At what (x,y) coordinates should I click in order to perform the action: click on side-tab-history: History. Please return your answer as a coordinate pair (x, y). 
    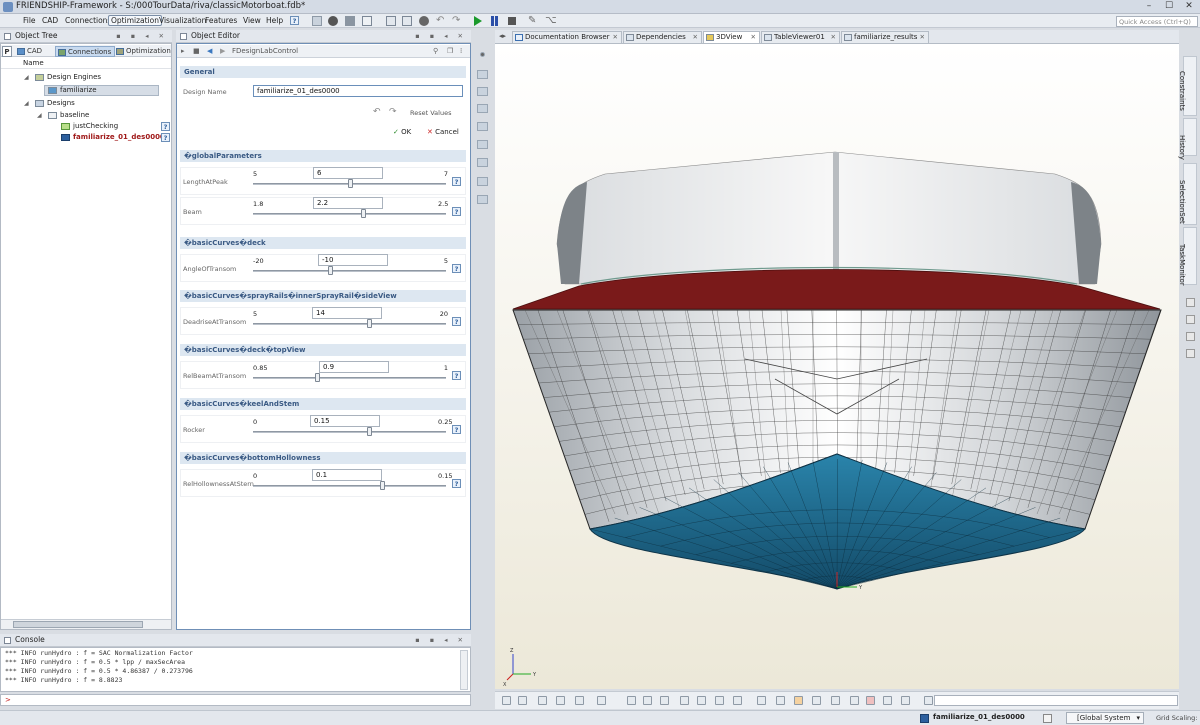
    Looking at the image, I should click on (1187, 139).